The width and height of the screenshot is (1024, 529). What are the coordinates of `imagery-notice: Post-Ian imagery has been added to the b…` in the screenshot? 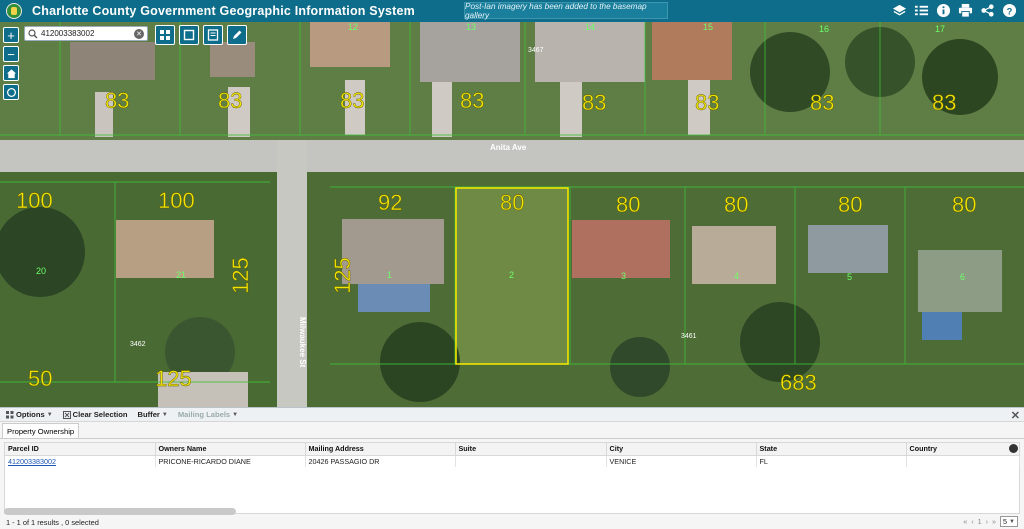 It's located at (566, 11).